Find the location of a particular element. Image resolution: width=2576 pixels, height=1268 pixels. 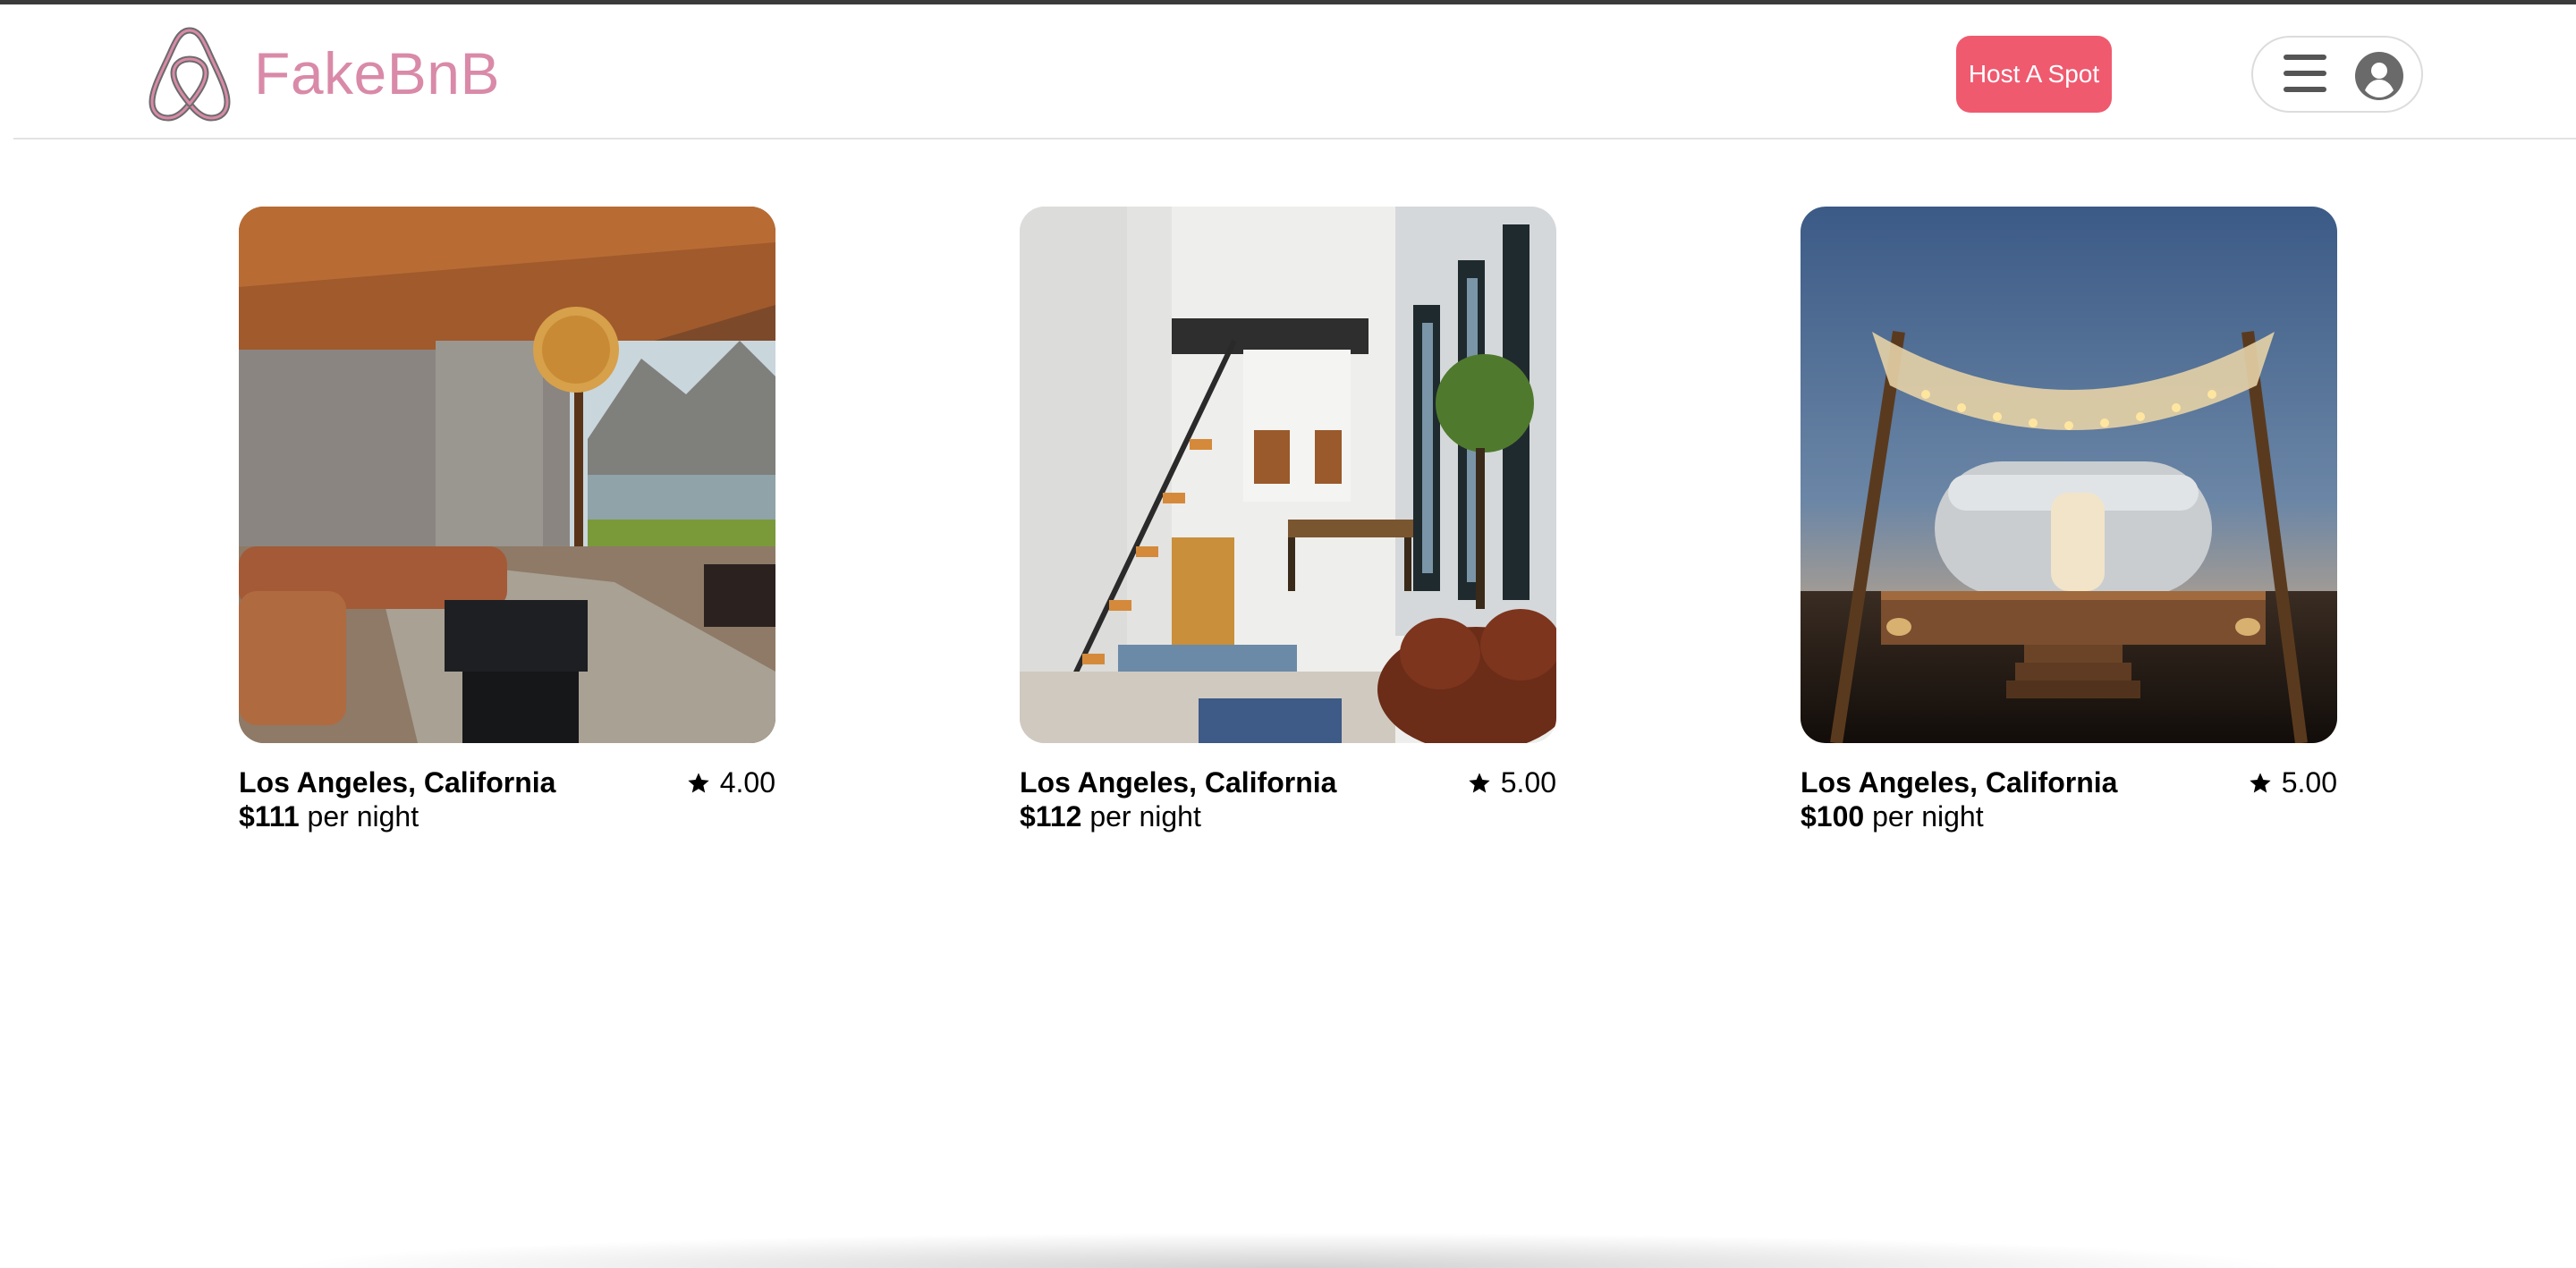

price-amount: $111 is located at coordinates (269, 816).